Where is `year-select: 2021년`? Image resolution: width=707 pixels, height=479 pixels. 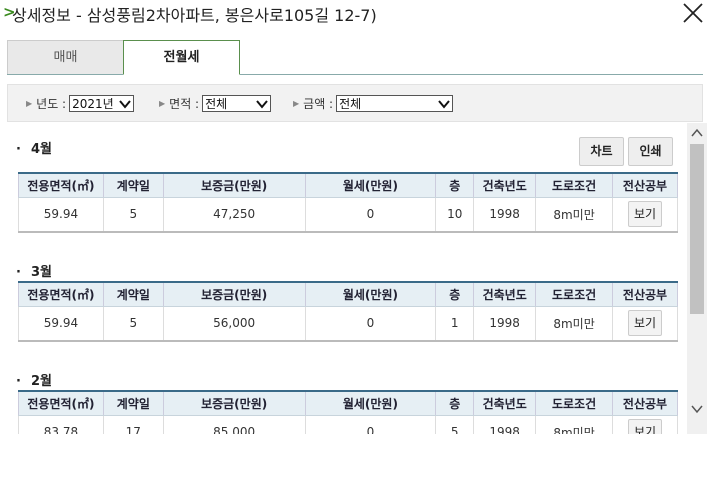
year-select: 2021년 is located at coordinates (102, 103).